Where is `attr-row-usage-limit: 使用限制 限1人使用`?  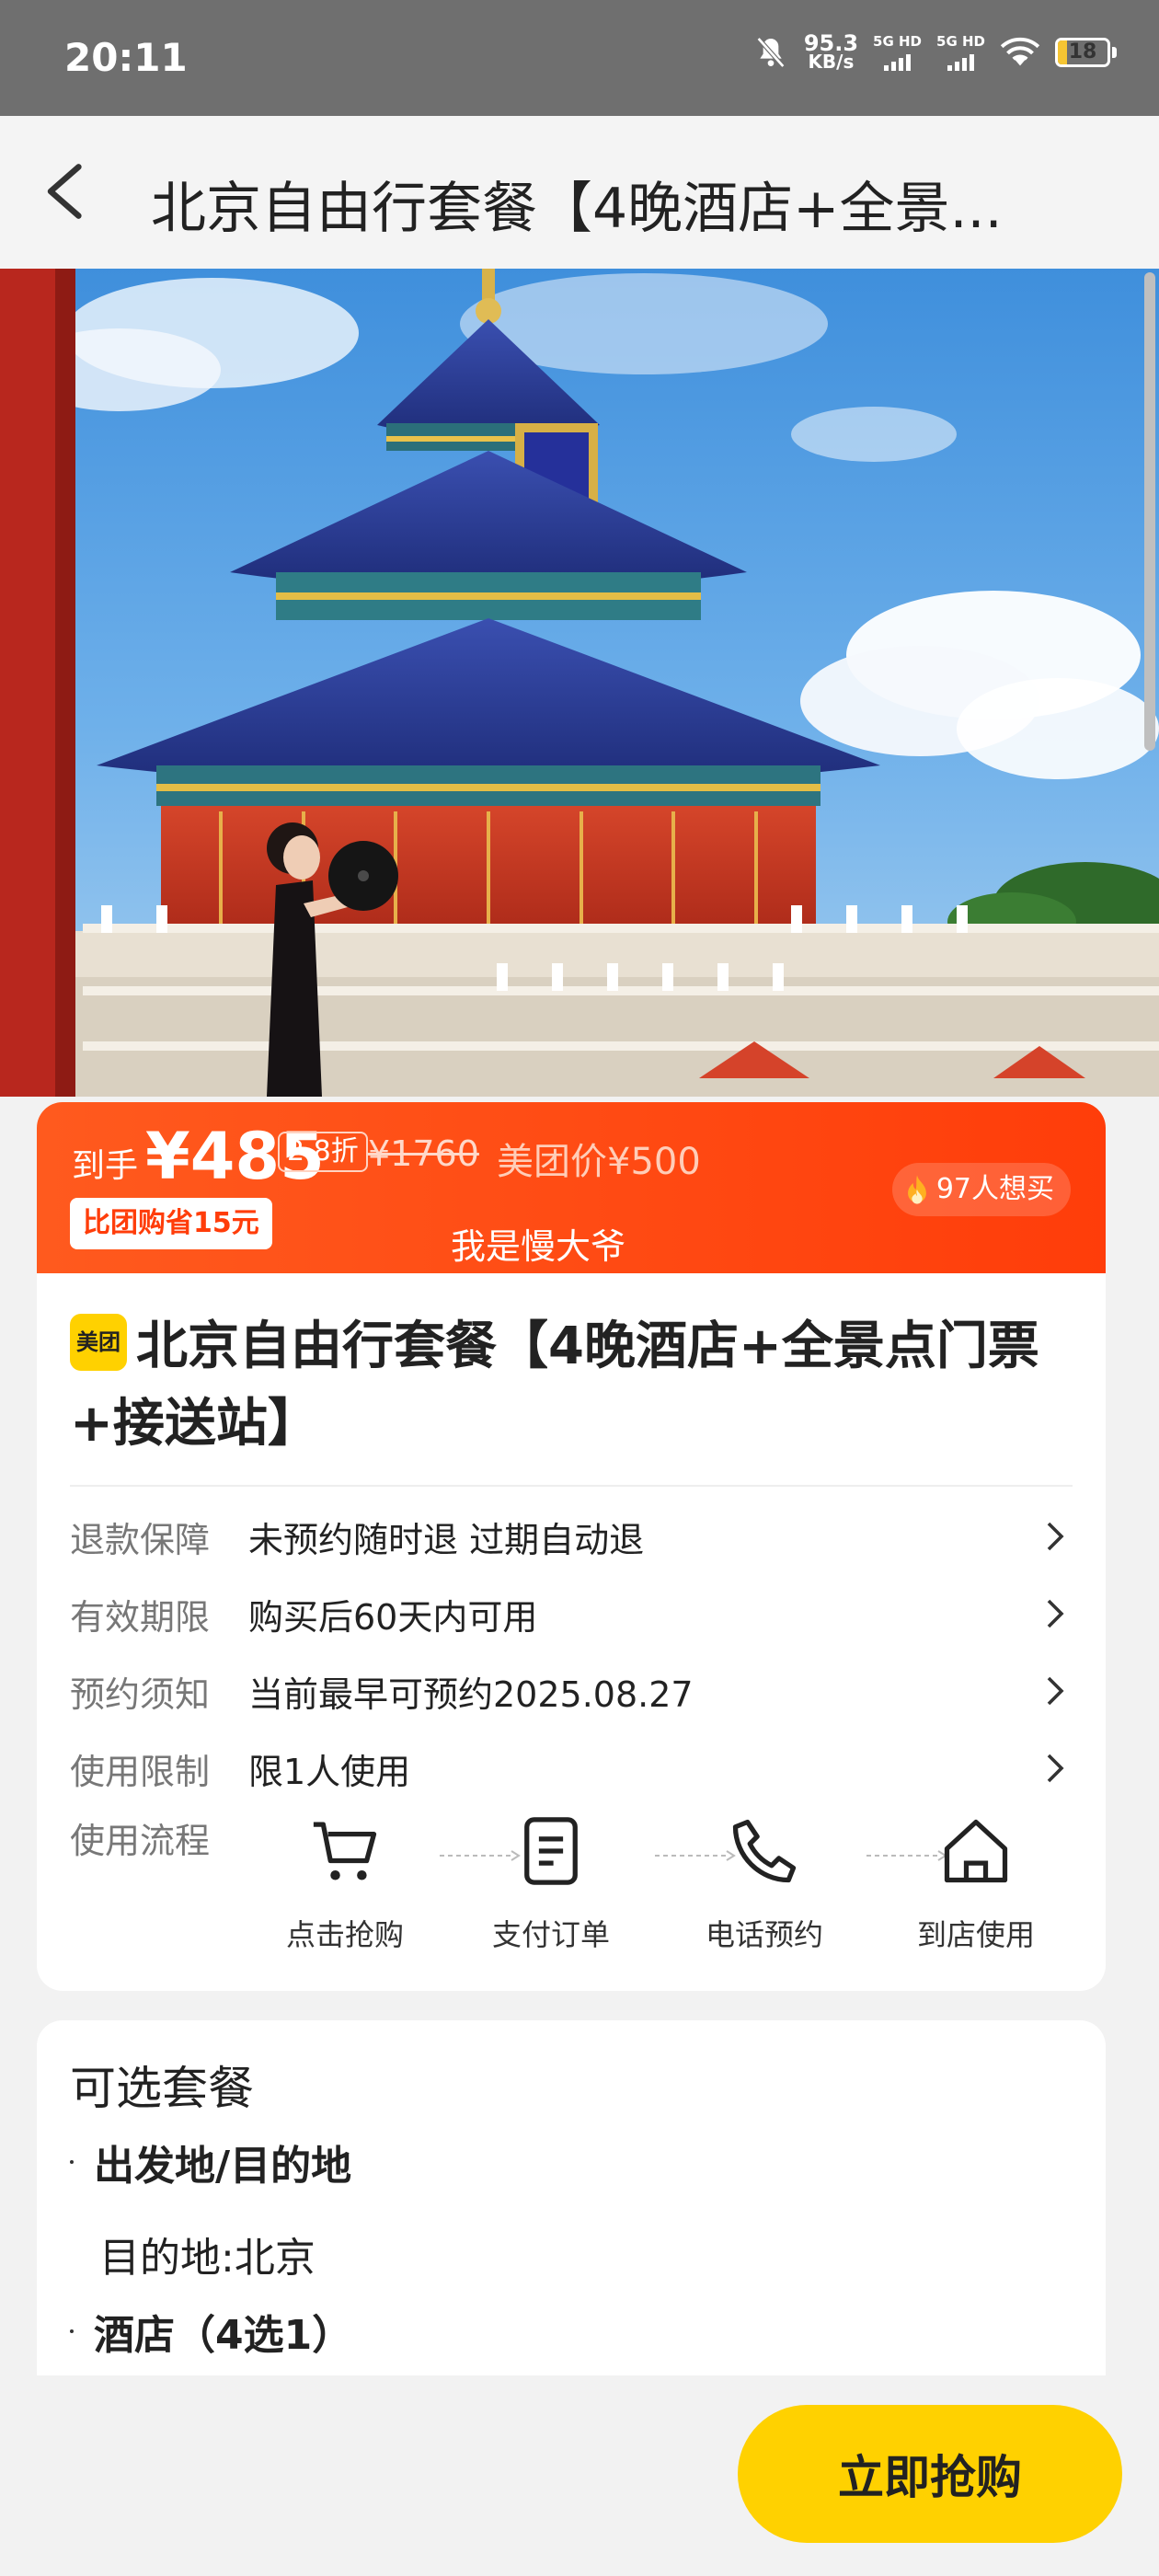 attr-row-usage-limit: 使用限制 限1人使用 is located at coordinates (571, 1768).